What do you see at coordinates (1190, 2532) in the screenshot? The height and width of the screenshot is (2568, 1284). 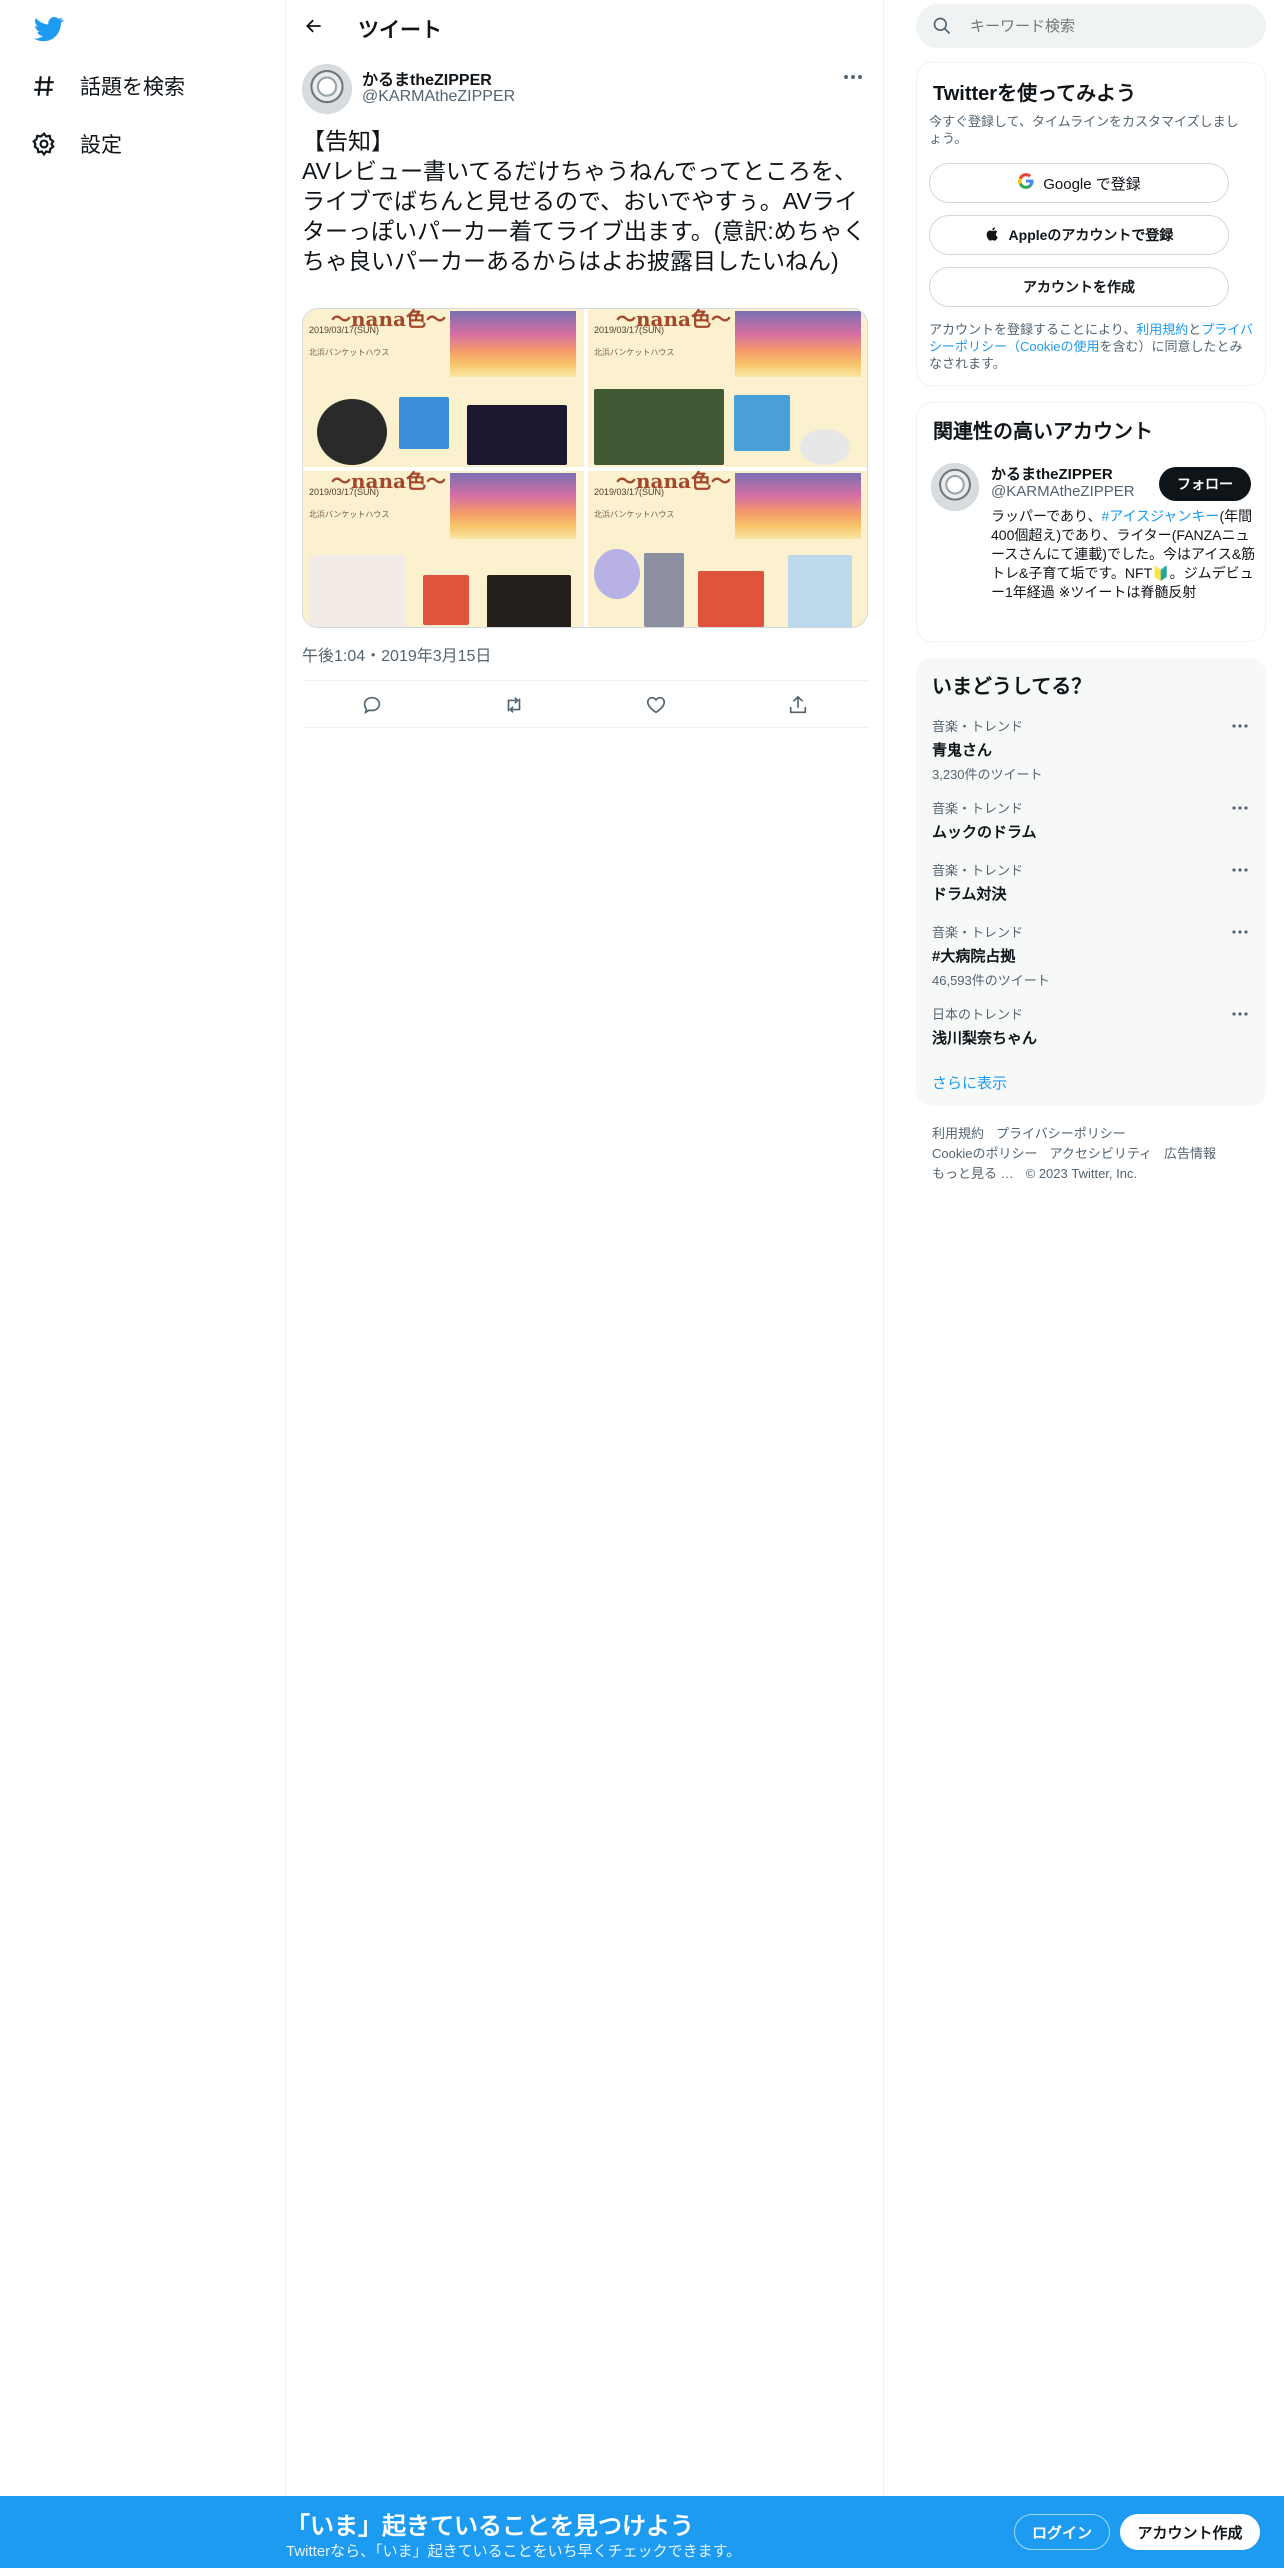 I see `signup-button: アカウント作成` at bounding box center [1190, 2532].